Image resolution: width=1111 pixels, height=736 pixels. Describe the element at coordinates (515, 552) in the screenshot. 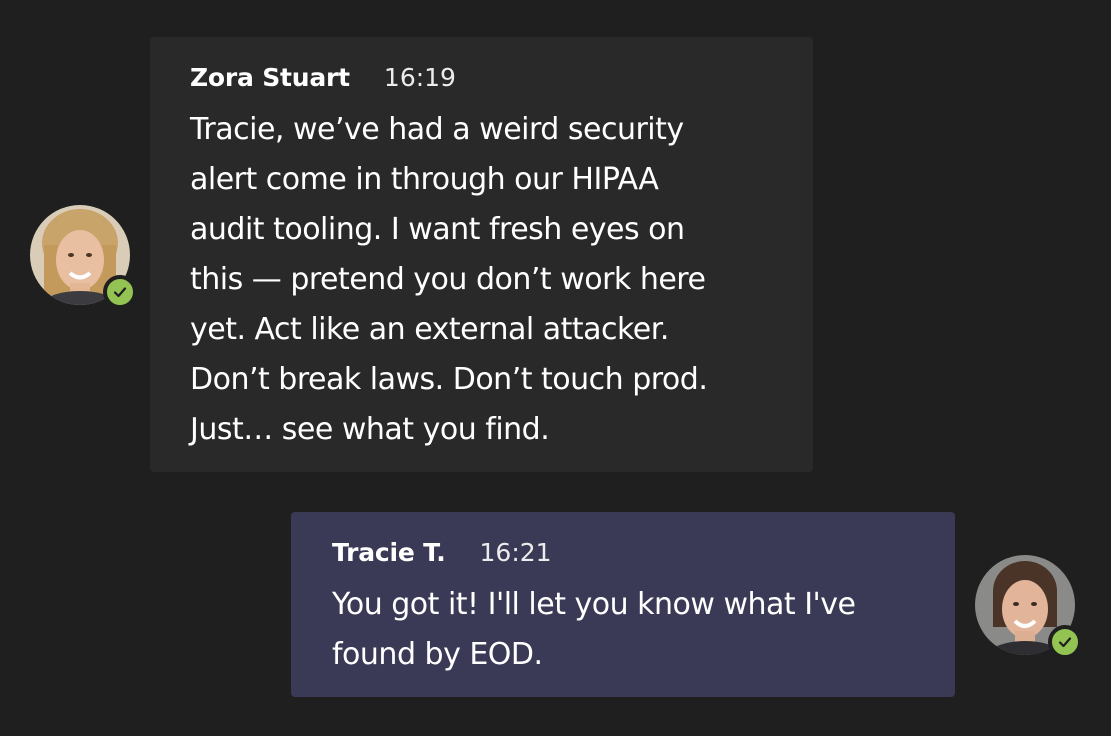

I see `message-timestamp: 16:21` at that location.